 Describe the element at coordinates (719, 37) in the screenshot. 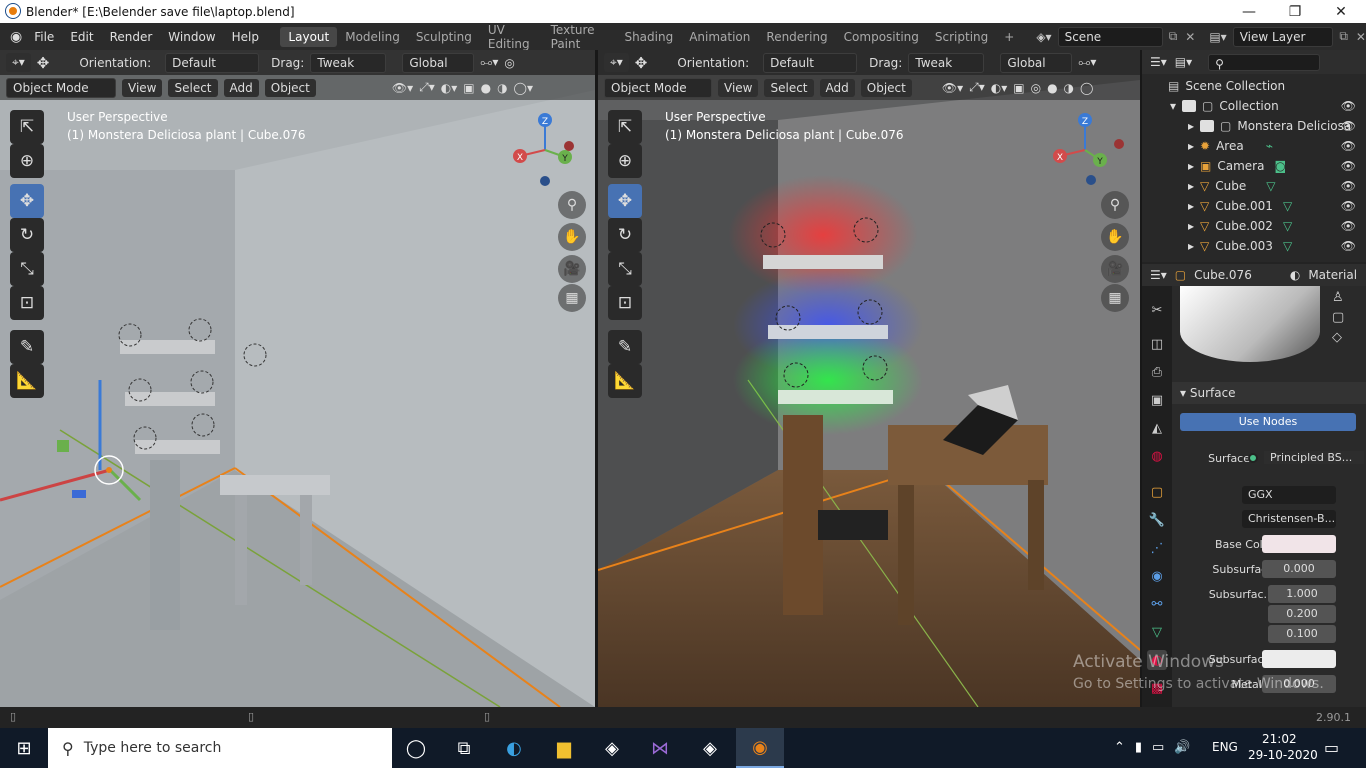

I see `tab-animation: Animation` at that location.